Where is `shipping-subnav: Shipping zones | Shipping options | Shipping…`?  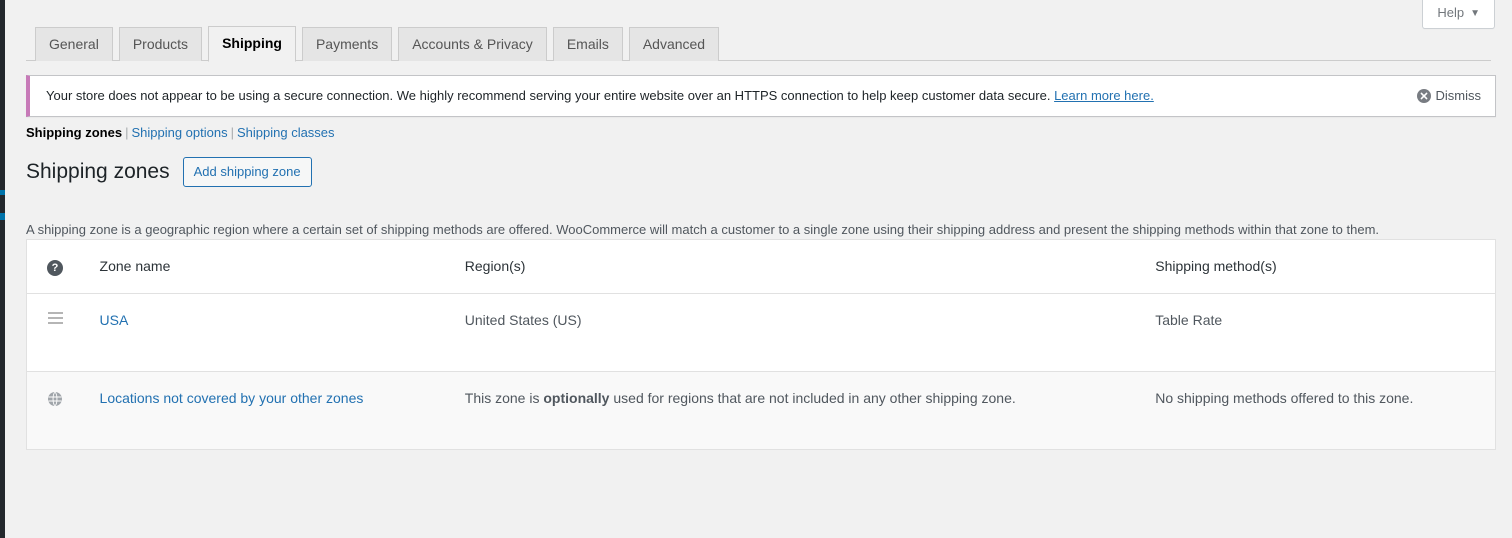
shipping-subnav: Shipping zones | Shipping options | Shipping… is located at coordinates (180, 133).